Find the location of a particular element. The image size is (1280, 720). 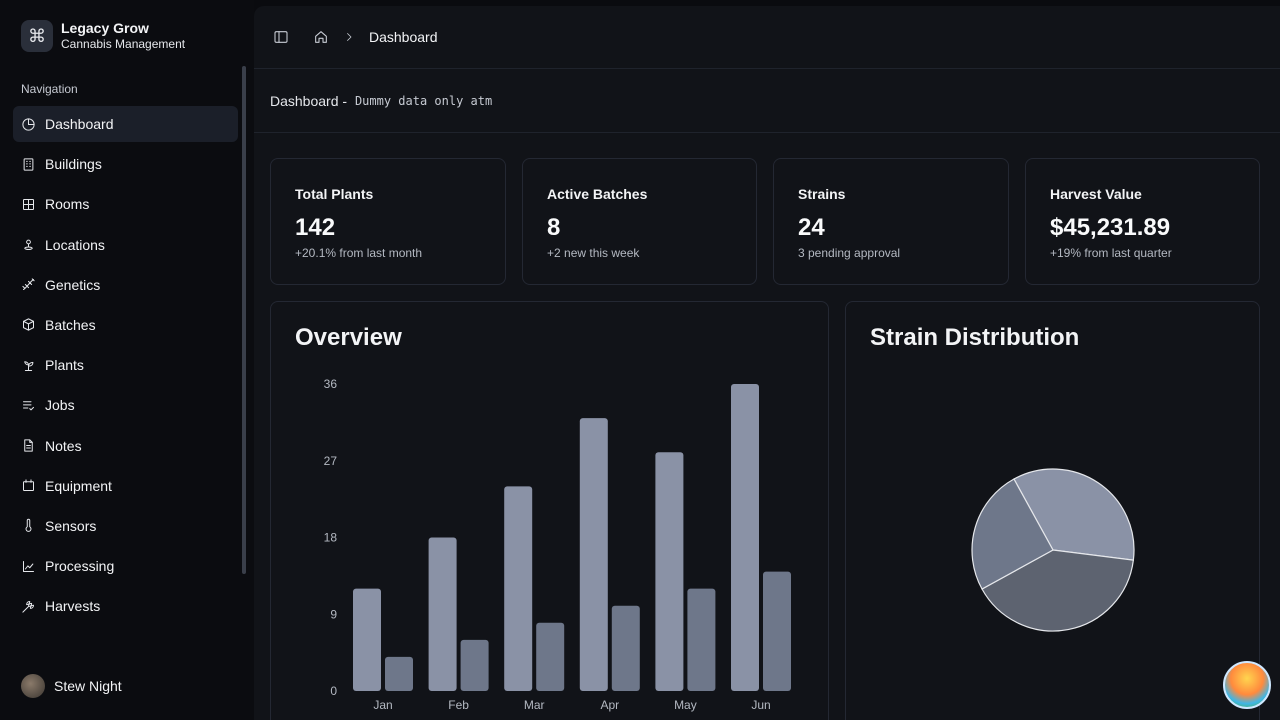

area-chart-icon is located at coordinates (28, 566).